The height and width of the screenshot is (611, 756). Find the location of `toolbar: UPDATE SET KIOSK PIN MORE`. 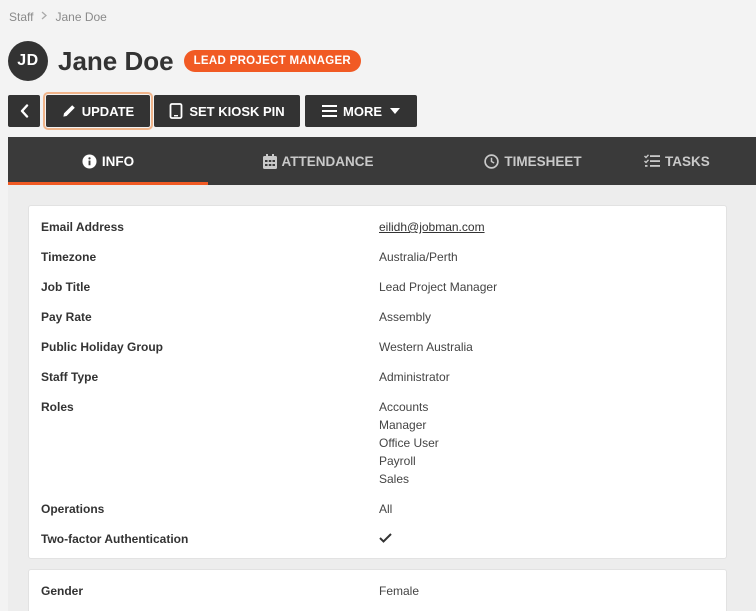

toolbar: UPDATE SET KIOSK PIN MORE is located at coordinates (212, 111).